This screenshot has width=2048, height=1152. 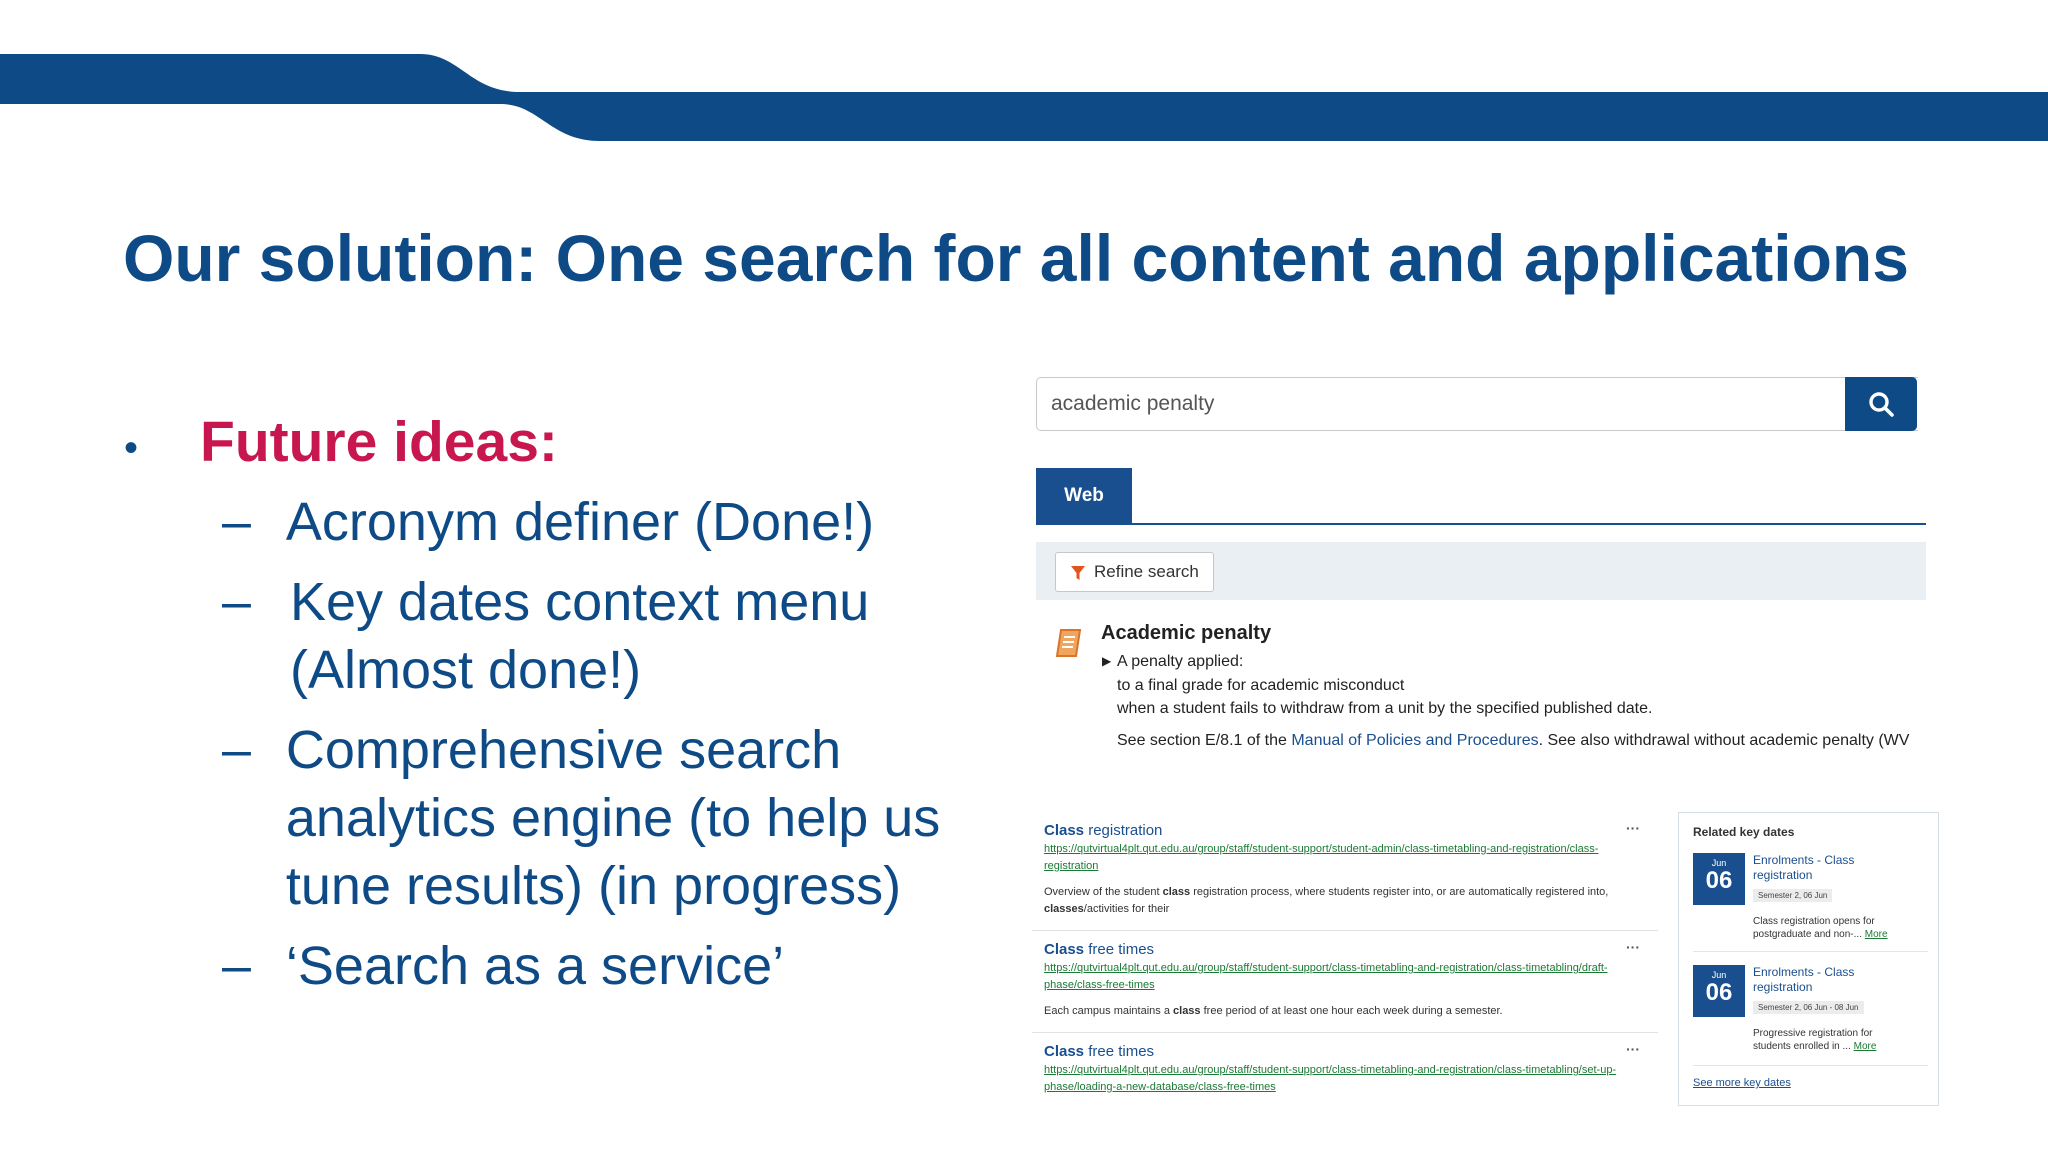 I want to click on refine-search-button: Refine search, so click(x=1134, y=572).